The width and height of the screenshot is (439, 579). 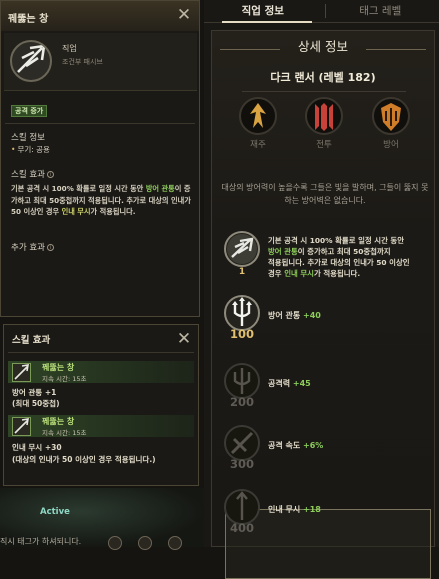 I want to click on extra-effect-heading: 추가 효과i, so click(x=32, y=247).